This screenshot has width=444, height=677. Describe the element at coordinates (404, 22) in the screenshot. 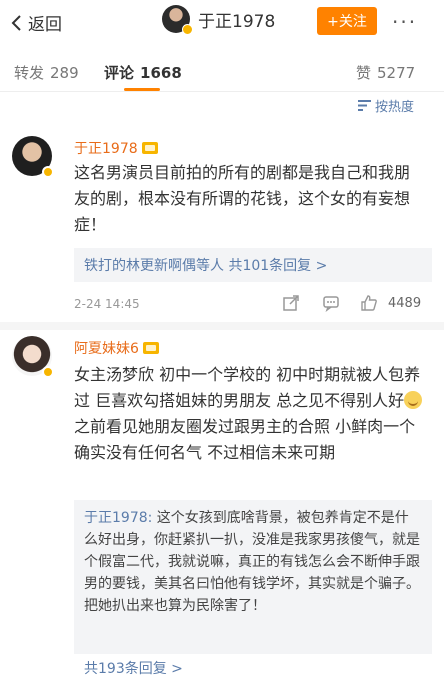

I see `more-options-icon: ···` at that location.